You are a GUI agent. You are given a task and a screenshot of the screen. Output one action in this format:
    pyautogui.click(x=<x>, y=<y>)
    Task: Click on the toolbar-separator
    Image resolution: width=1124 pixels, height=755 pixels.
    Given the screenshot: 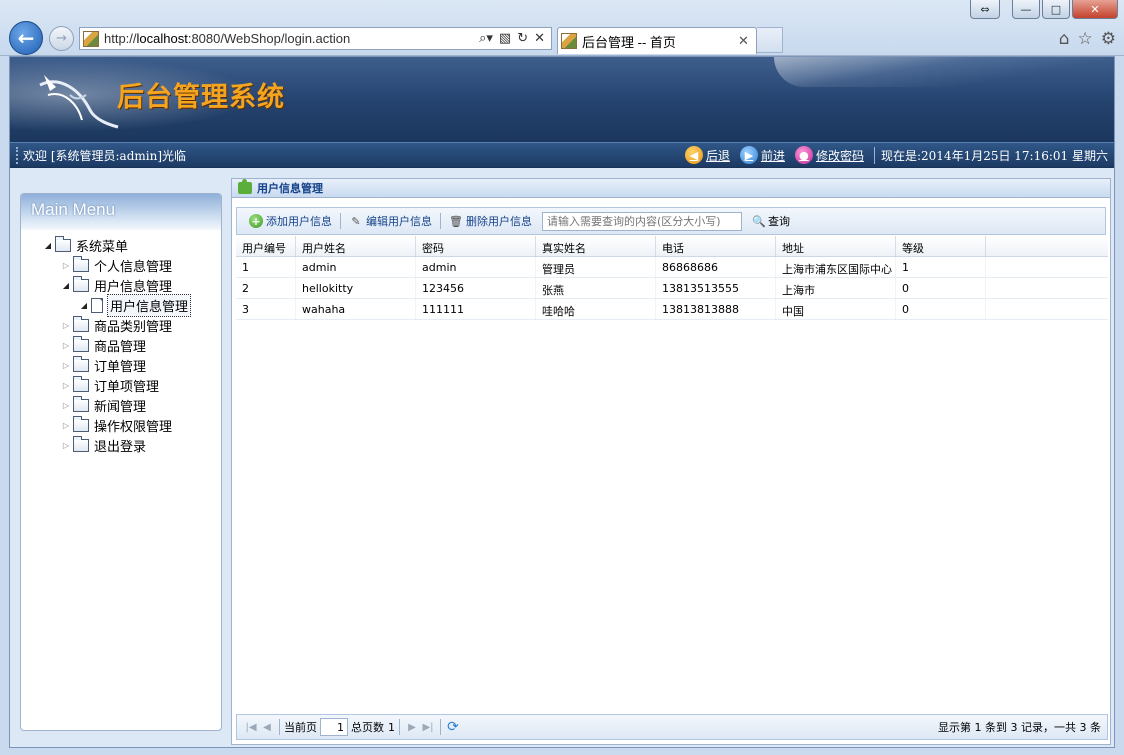 What is the action you would take?
    pyautogui.click(x=340, y=221)
    